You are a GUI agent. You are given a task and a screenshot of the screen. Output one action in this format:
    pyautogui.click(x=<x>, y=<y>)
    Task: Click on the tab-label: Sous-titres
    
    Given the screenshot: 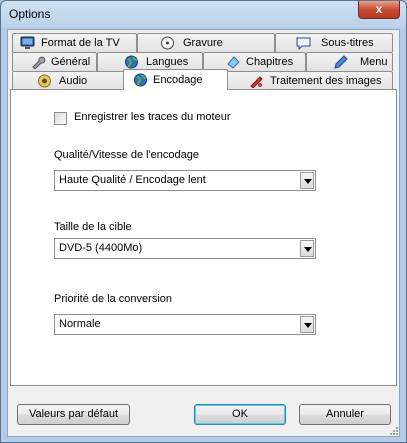 What is the action you would take?
    pyautogui.click(x=347, y=43)
    